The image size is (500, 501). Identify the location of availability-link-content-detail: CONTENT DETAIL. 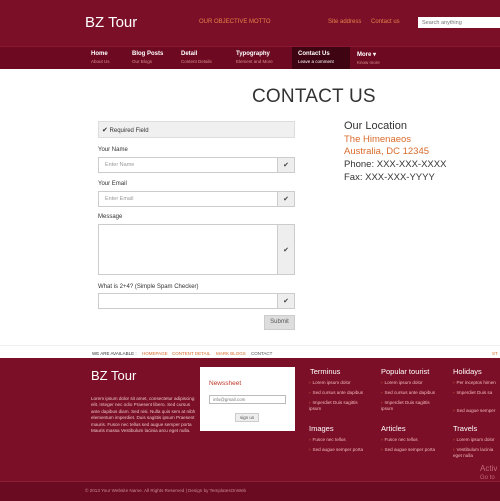
(191, 353).